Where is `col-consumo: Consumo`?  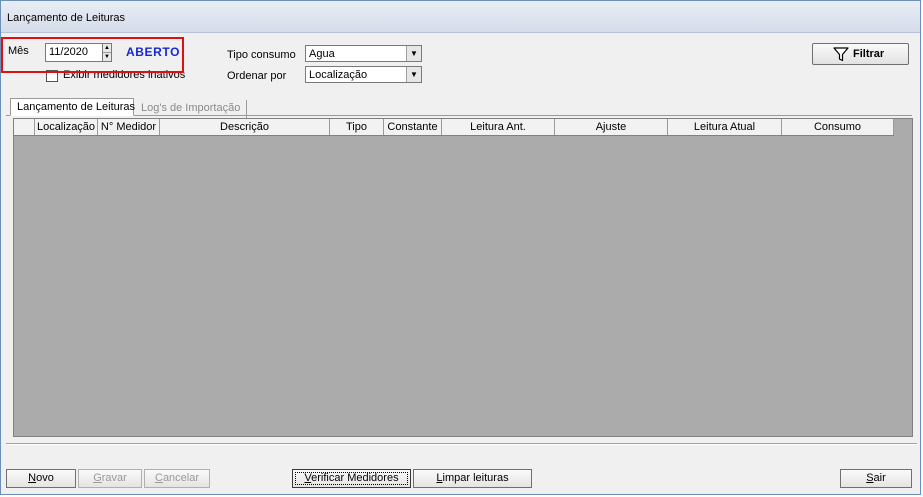
col-consumo: Consumo is located at coordinates (838, 127).